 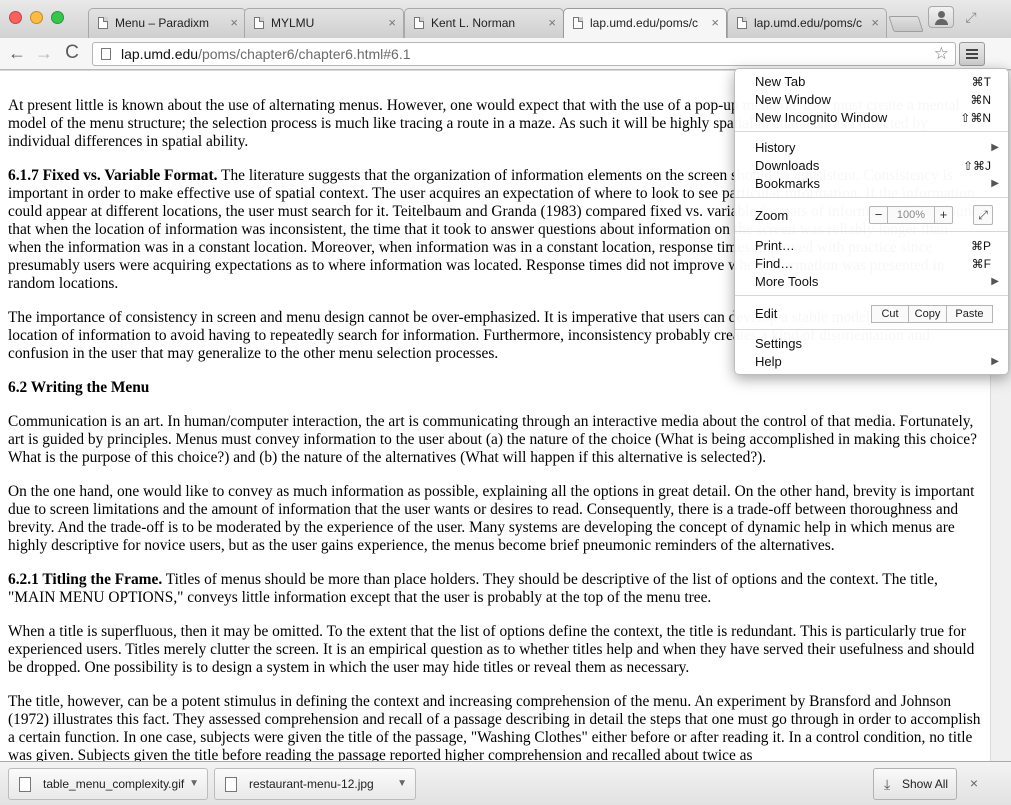 I want to click on cut-button: Cut, so click(x=890, y=314).